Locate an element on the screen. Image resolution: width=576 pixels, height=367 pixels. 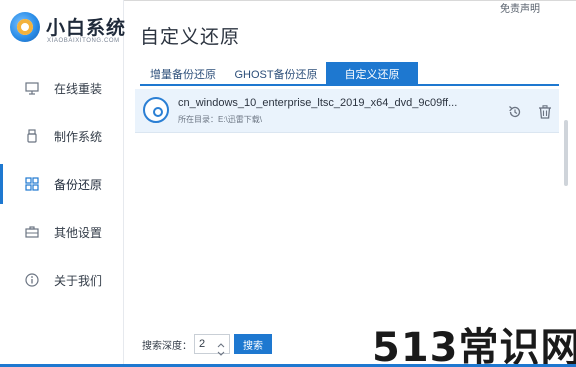
tab-custom-restore: 自定义还原 is located at coordinates (372, 74).